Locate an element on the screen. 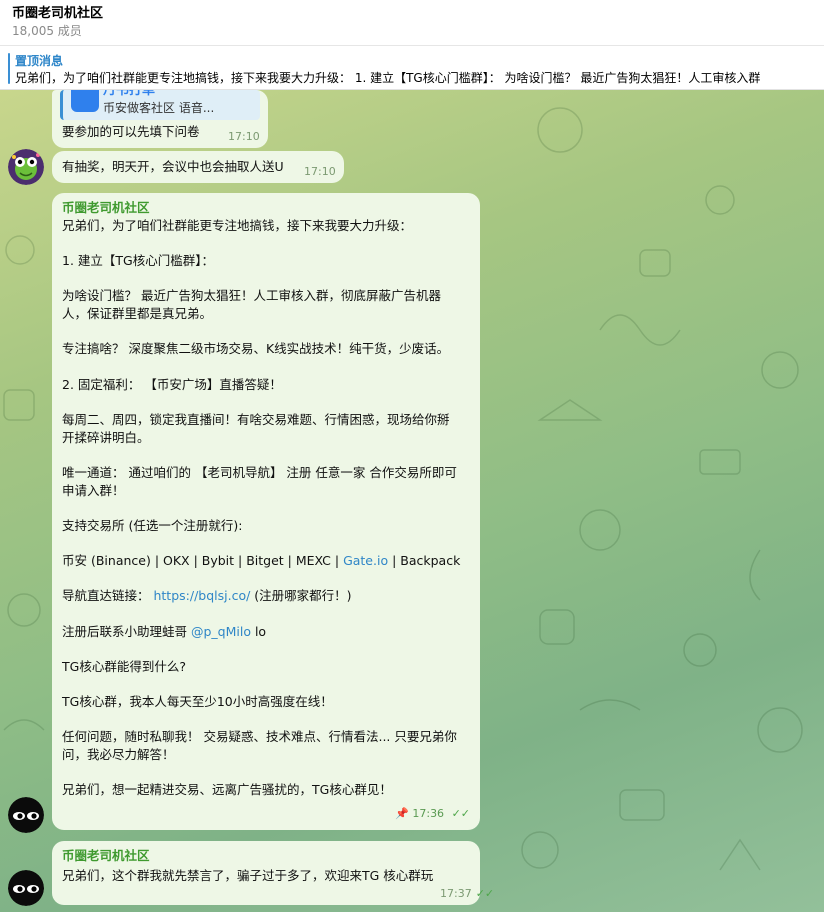 Image resolution: width=824 pixels, height=912 pixels. message-paragraph: TG核心群，我本人每天至少10小时高强度在线！ is located at coordinates (268, 702).